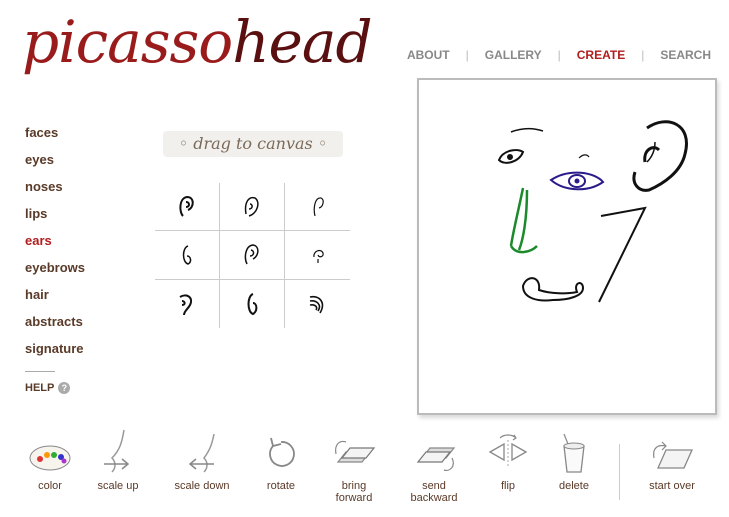  Describe the element at coordinates (672, 486) in the screenshot. I see `start-over-label: start over` at that location.